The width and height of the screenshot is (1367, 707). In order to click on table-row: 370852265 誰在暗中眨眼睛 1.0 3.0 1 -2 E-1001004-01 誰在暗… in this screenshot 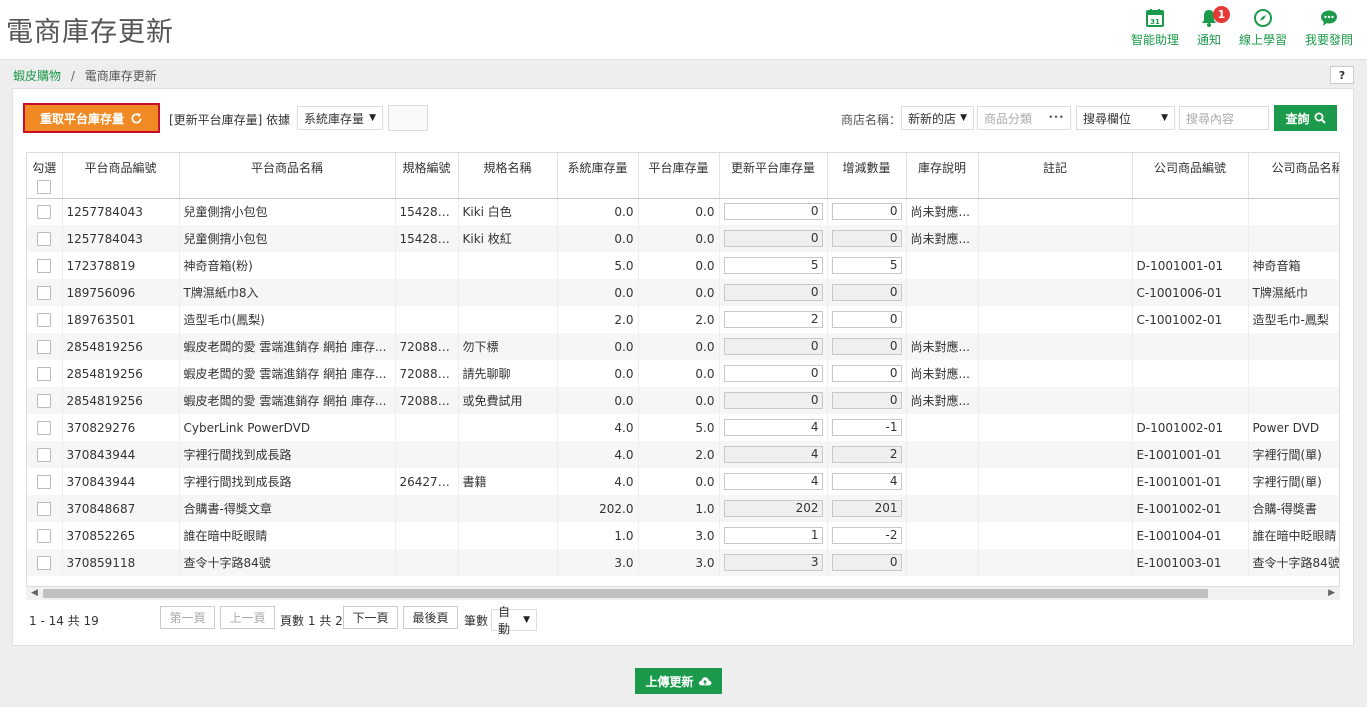, I will do `click(683, 535)`.